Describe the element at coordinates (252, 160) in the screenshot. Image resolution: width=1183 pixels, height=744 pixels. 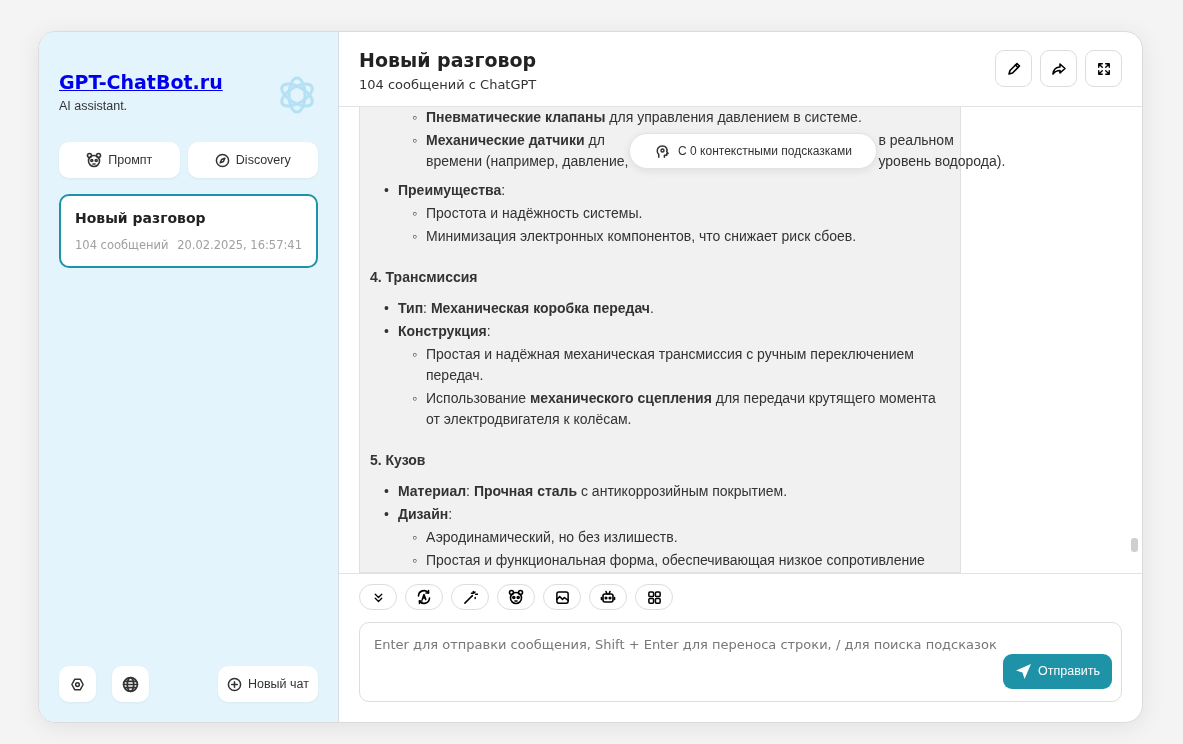
I see `discovery-button: Discovery` at that location.